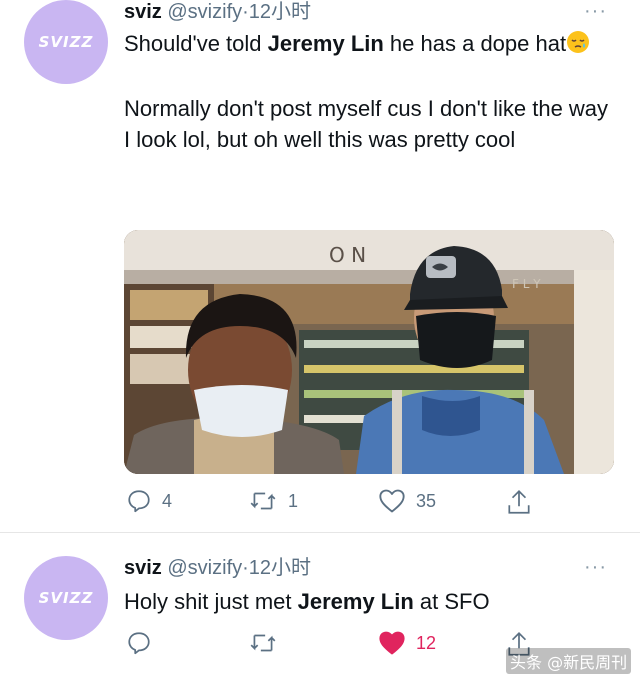 The height and width of the screenshot is (680, 640). What do you see at coordinates (451, 601) in the screenshot?
I see `tweet-text-part: at SFO` at bounding box center [451, 601].